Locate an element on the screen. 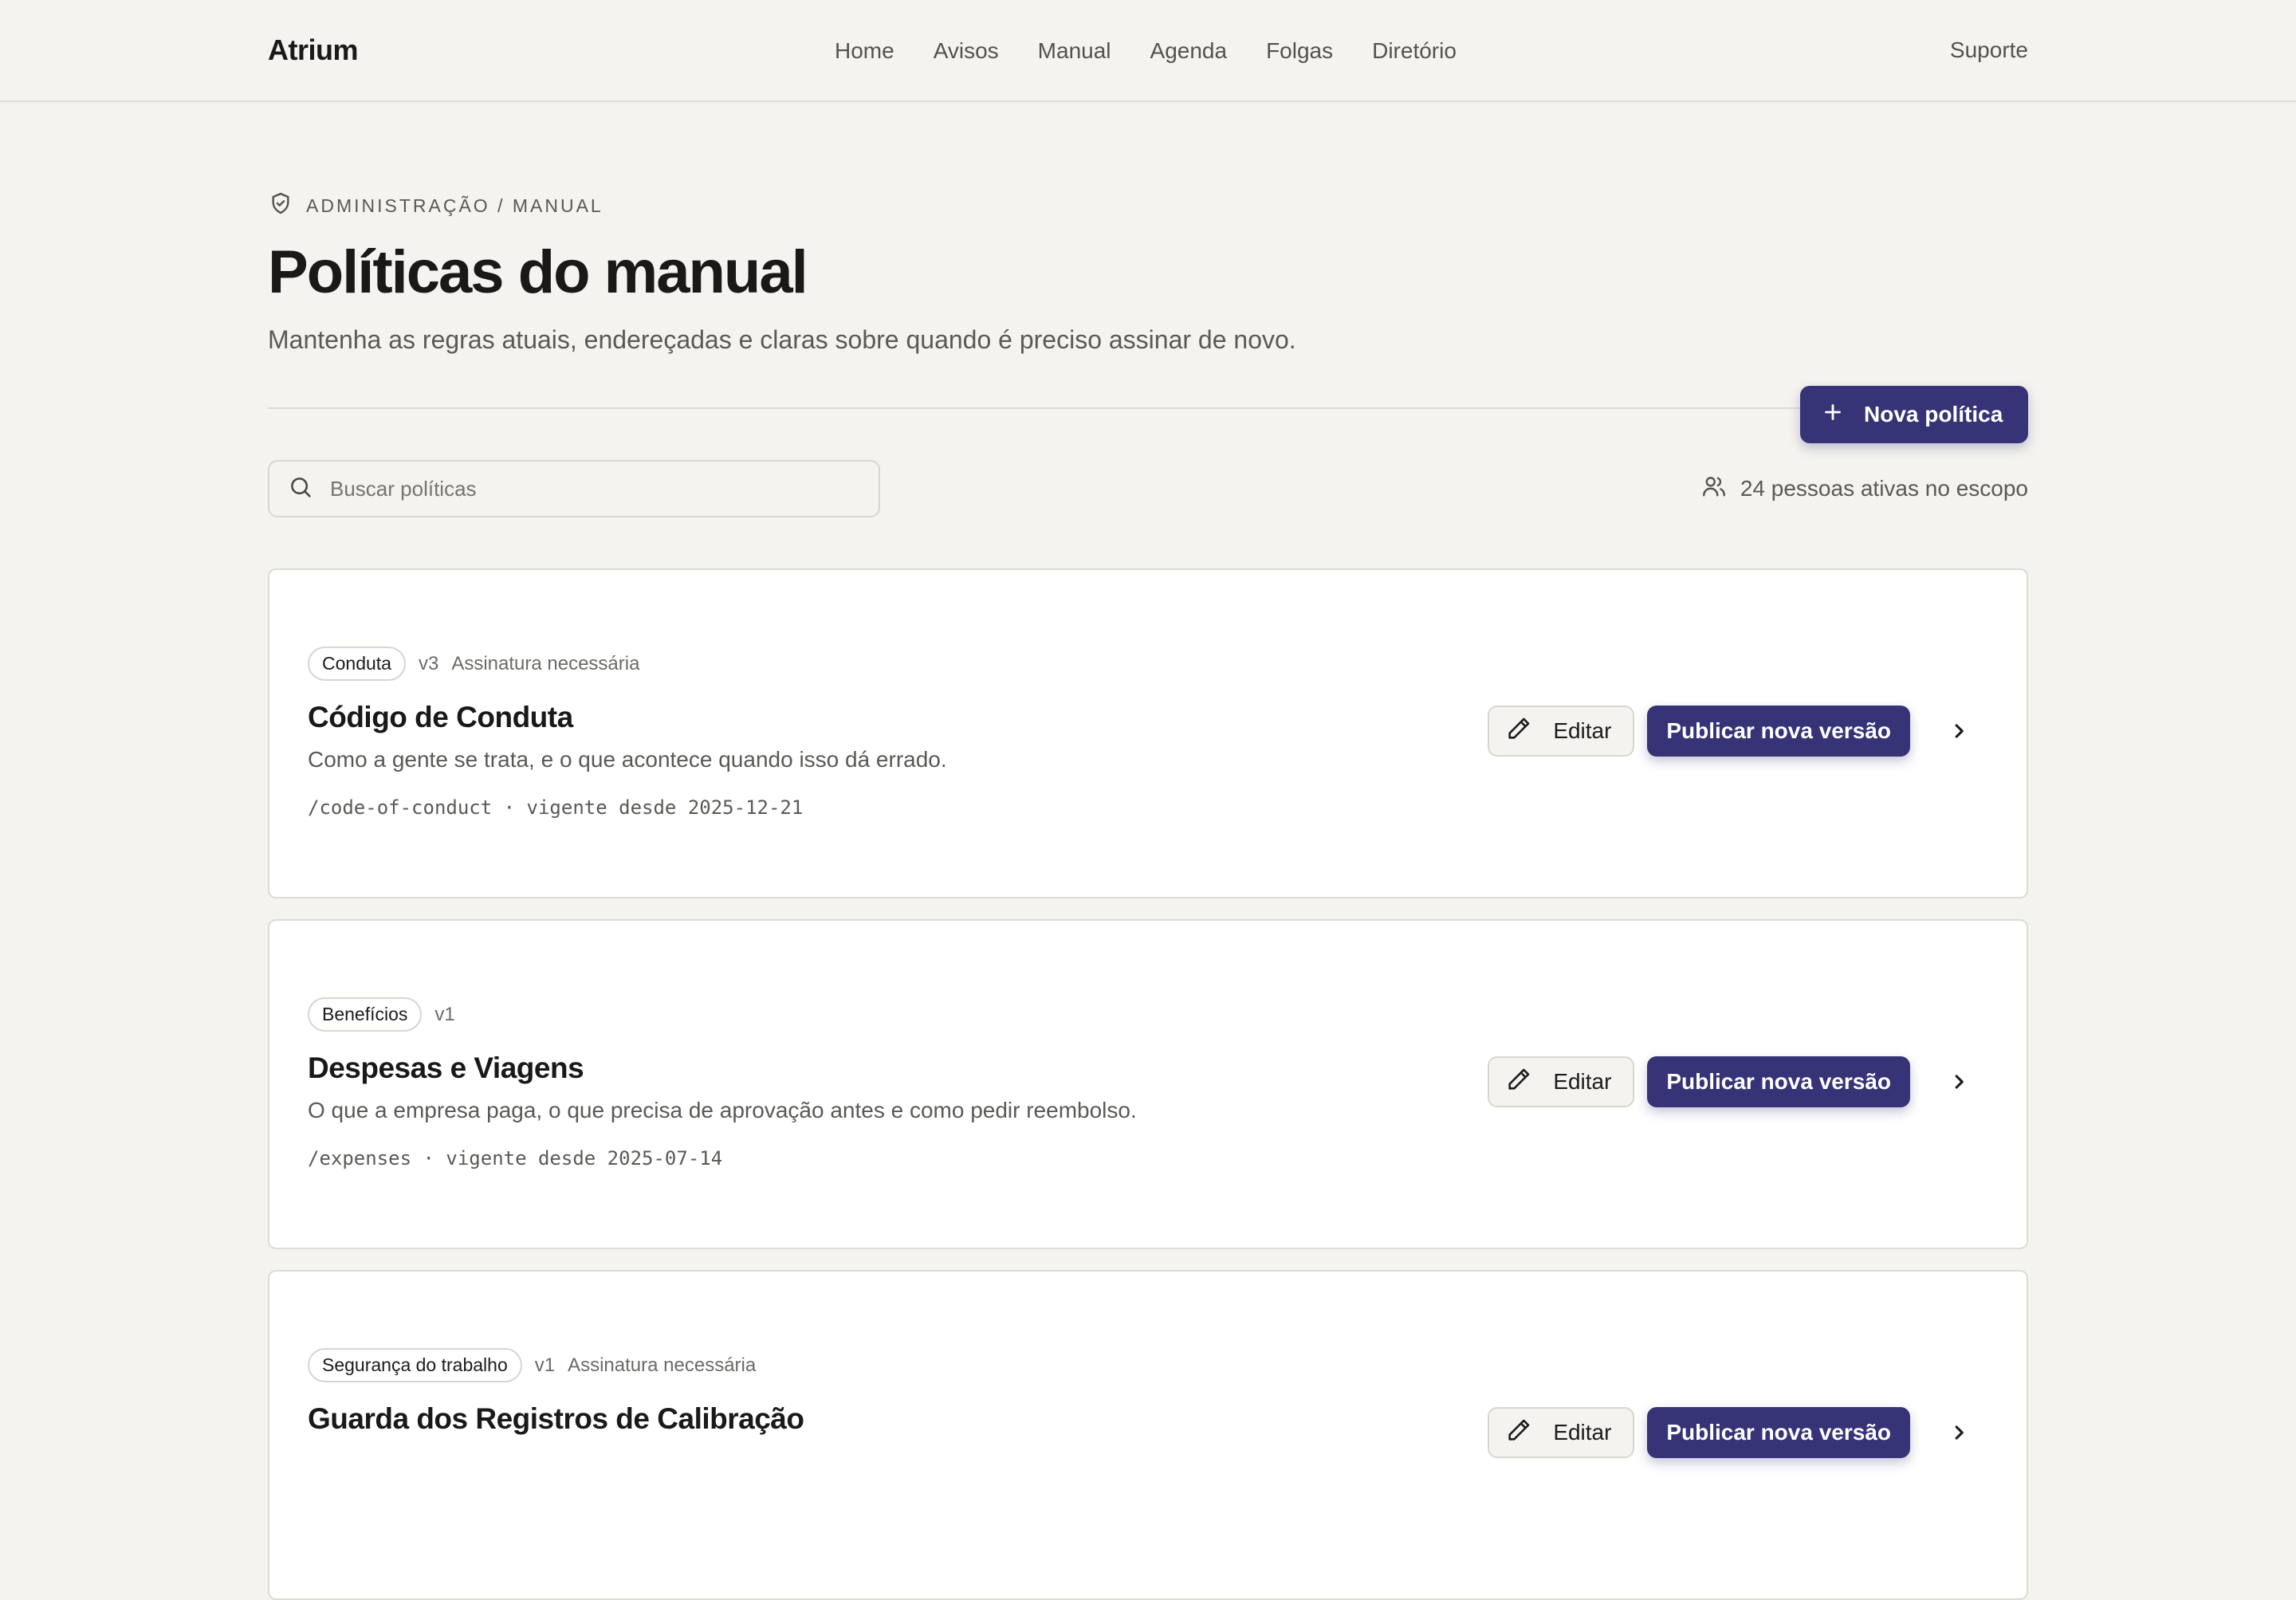 The width and height of the screenshot is (2296, 1600). scope-count: 24 pessoas ativas no escopo is located at coordinates (1864, 489).